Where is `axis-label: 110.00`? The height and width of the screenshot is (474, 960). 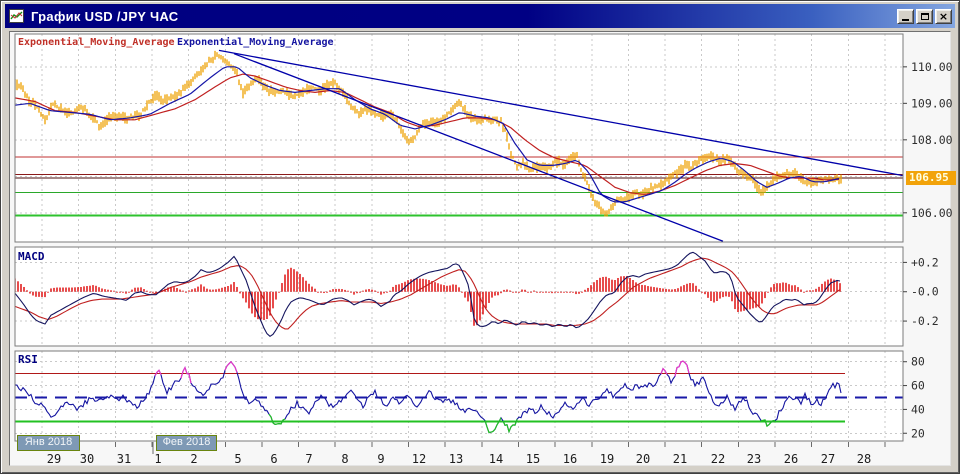 axis-label: 110.00 is located at coordinates (932, 67).